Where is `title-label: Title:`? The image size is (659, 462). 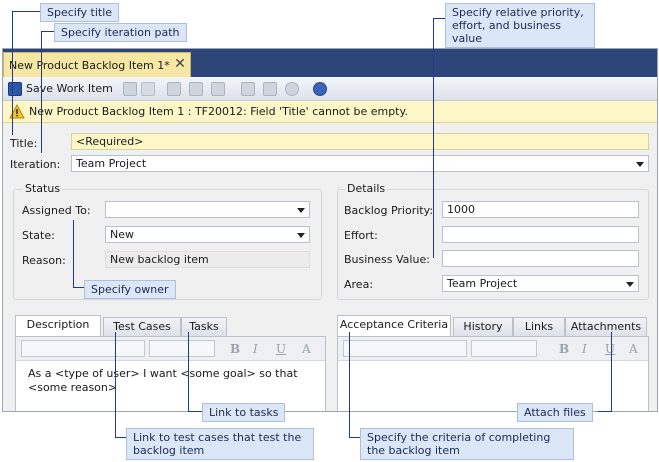 title-label: Title: is located at coordinates (24, 143).